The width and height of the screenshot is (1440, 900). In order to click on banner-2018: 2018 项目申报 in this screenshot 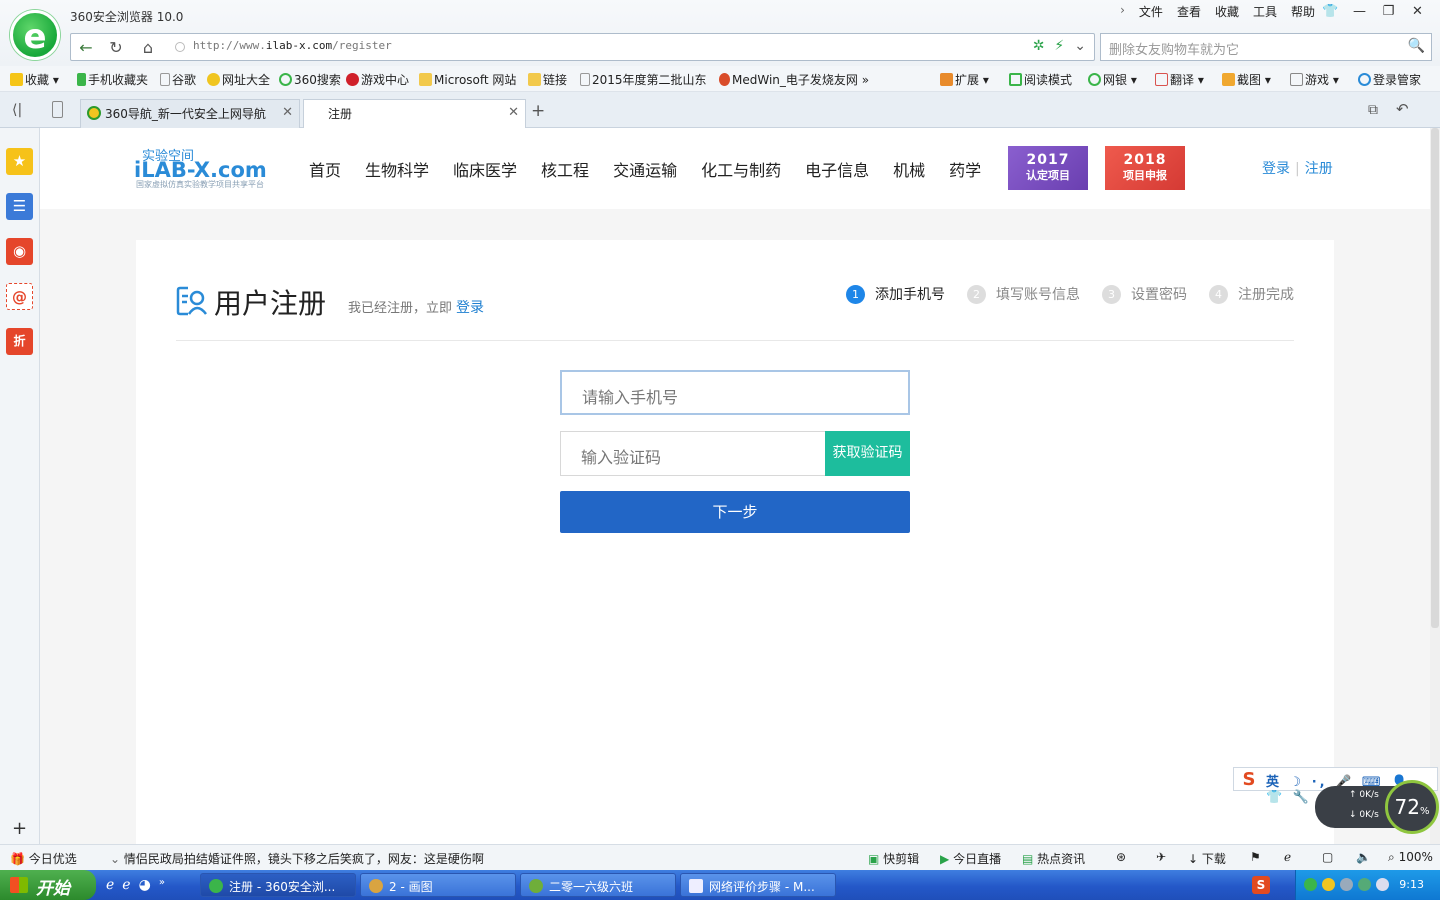, I will do `click(1145, 168)`.